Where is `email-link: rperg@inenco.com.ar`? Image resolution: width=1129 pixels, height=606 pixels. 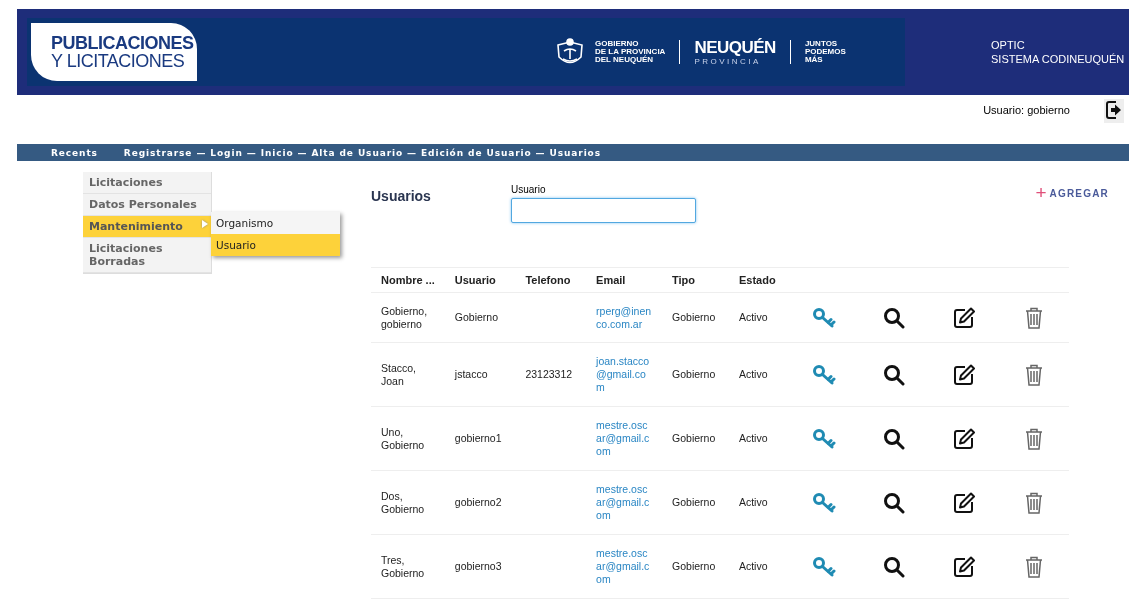 email-link: rperg@inenco.com.ar is located at coordinates (624, 317).